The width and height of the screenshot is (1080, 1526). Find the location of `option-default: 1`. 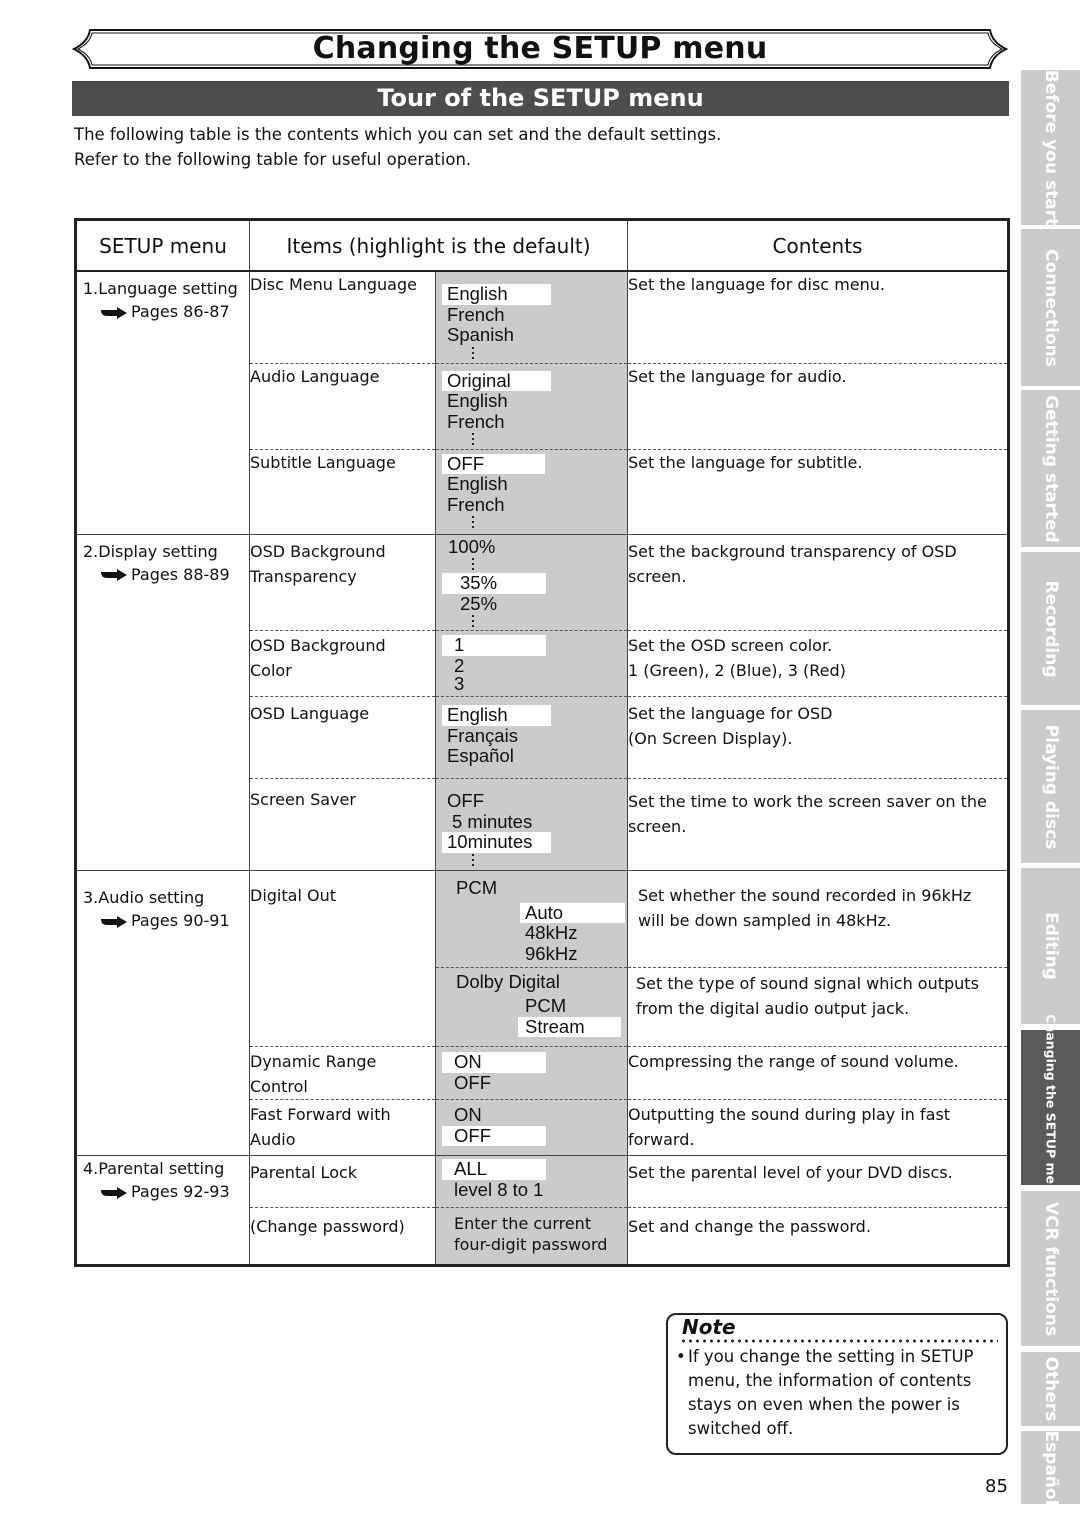

option-default: 1 is located at coordinates (494, 645).